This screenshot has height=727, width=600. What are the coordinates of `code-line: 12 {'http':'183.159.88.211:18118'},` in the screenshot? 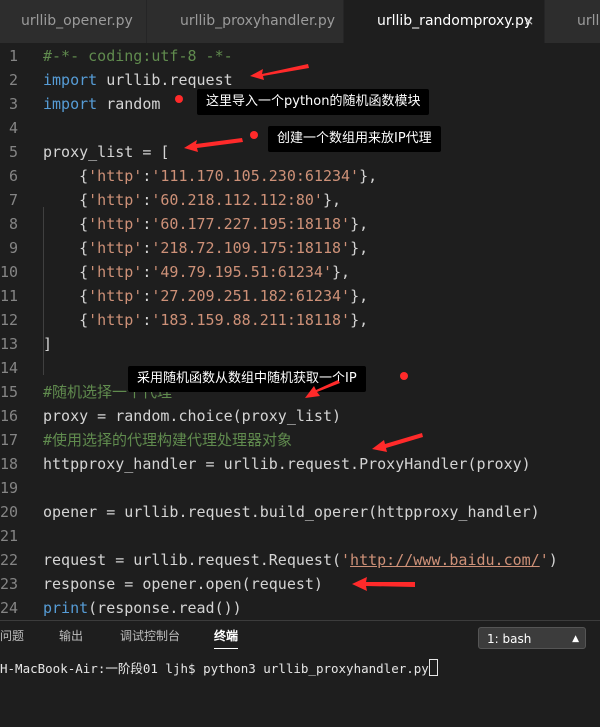 It's located at (300, 320).